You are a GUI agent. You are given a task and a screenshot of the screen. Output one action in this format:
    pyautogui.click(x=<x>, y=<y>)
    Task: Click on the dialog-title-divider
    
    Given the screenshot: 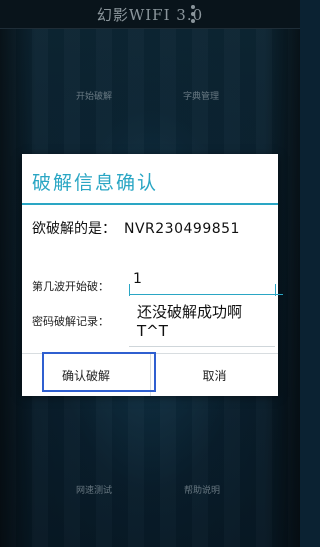 What is the action you would take?
    pyautogui.click(x=150, y=204)
    